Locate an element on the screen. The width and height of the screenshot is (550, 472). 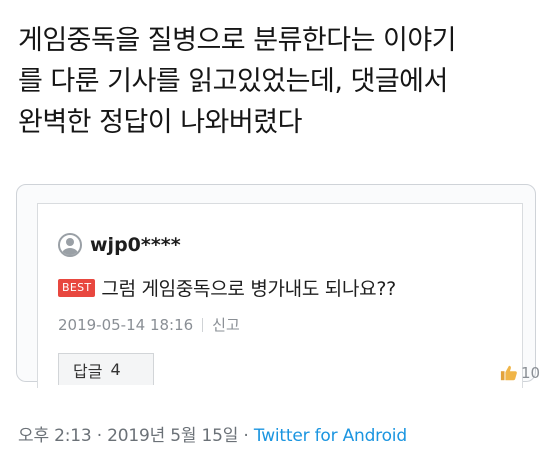
tweet-text-line-1: 게임중독을 질병으로 분류한다는 이야기 is located at coordinates (237, 40).